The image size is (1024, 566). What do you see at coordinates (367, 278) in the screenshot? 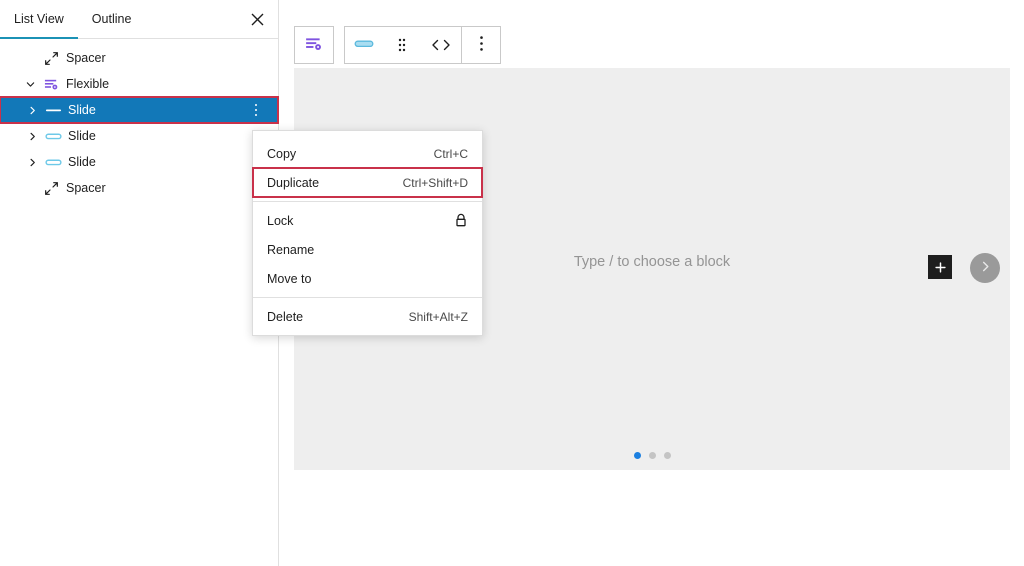
I see `menu-item-move-to: Move to` at bounding box center [367, 278].